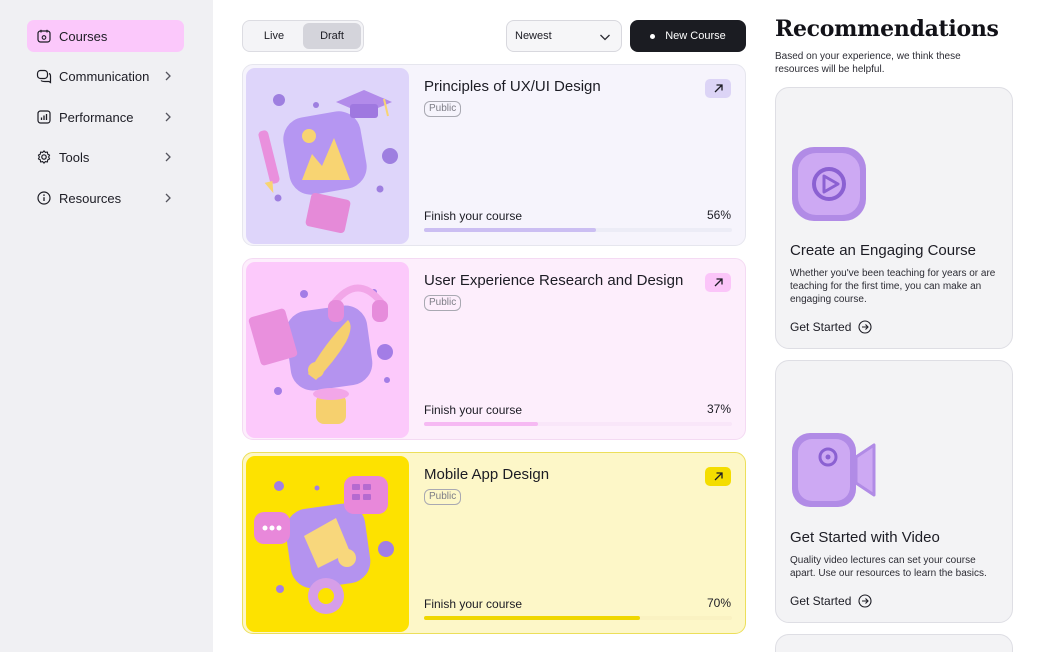 The image size is (1040, 652). I want to click on sidebar-item-communication: Communication, so click(105, 76).